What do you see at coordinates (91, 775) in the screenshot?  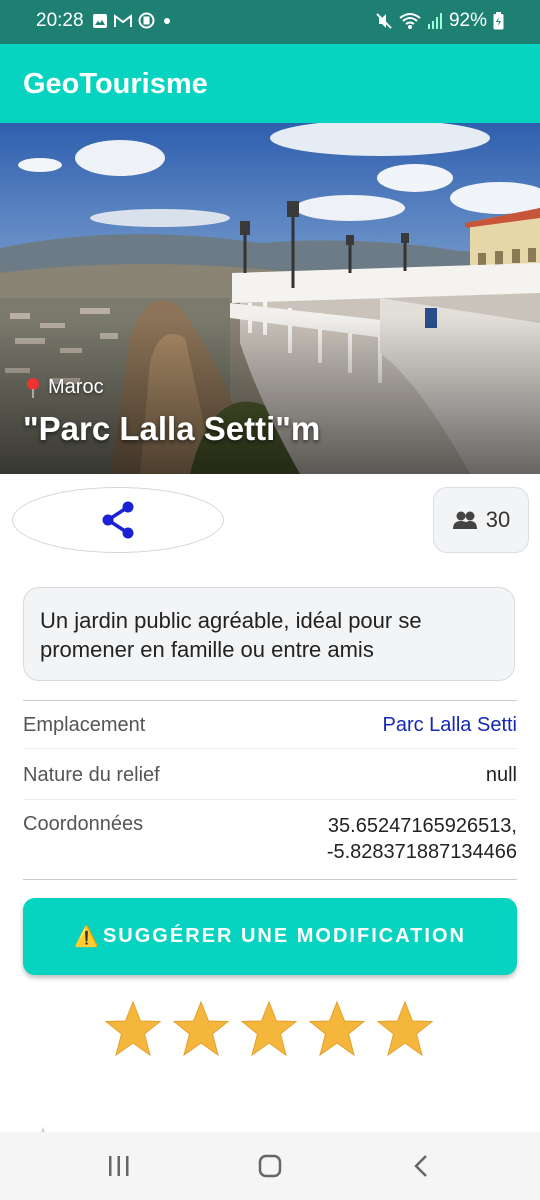 I see `relief-label: Nature du relief` at bounding box center [91, 775].